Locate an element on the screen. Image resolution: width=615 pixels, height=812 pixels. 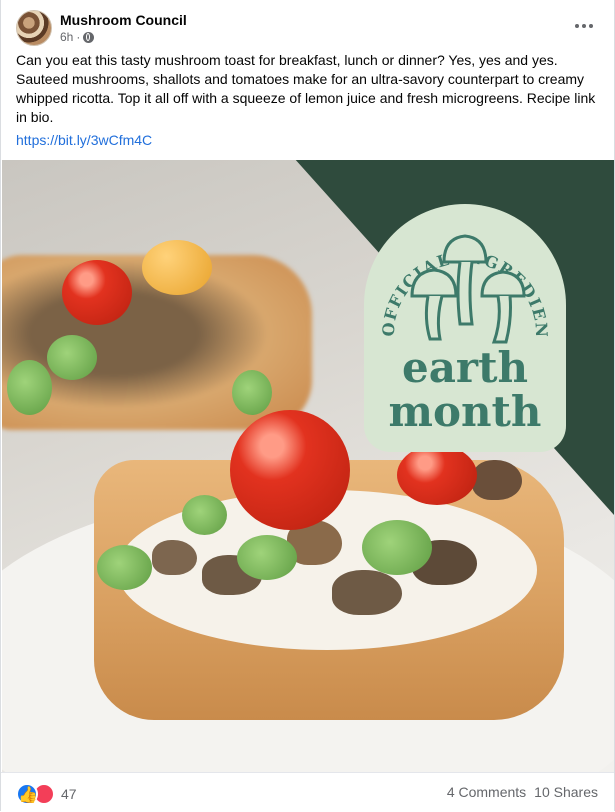
post-header: Mushroom Council 6h · is located at coordinates (101, 28).